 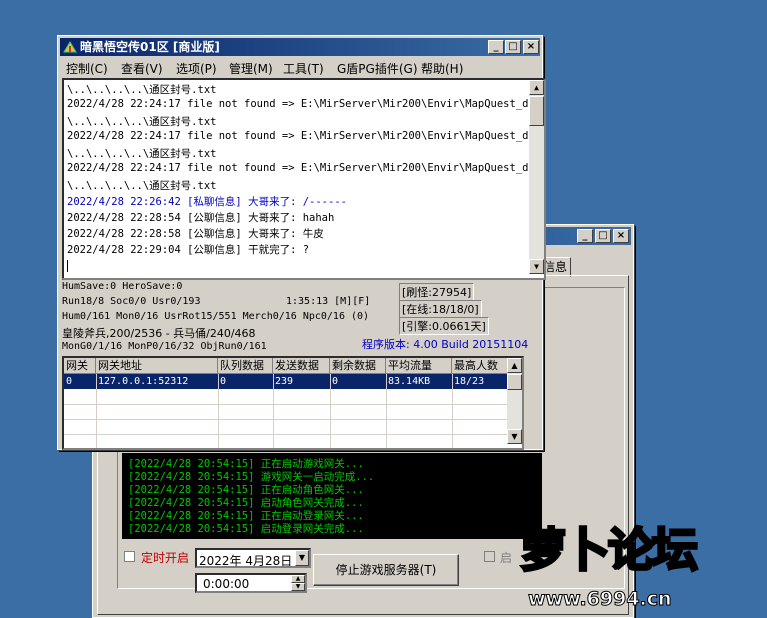 What do you see at coordinates (195, 234) in the screenshot?
I see `log-line: 2022/4/28 22:28:58 [公聊信息] 大哥来了: 牛皮` at bounding box center [195, 234].